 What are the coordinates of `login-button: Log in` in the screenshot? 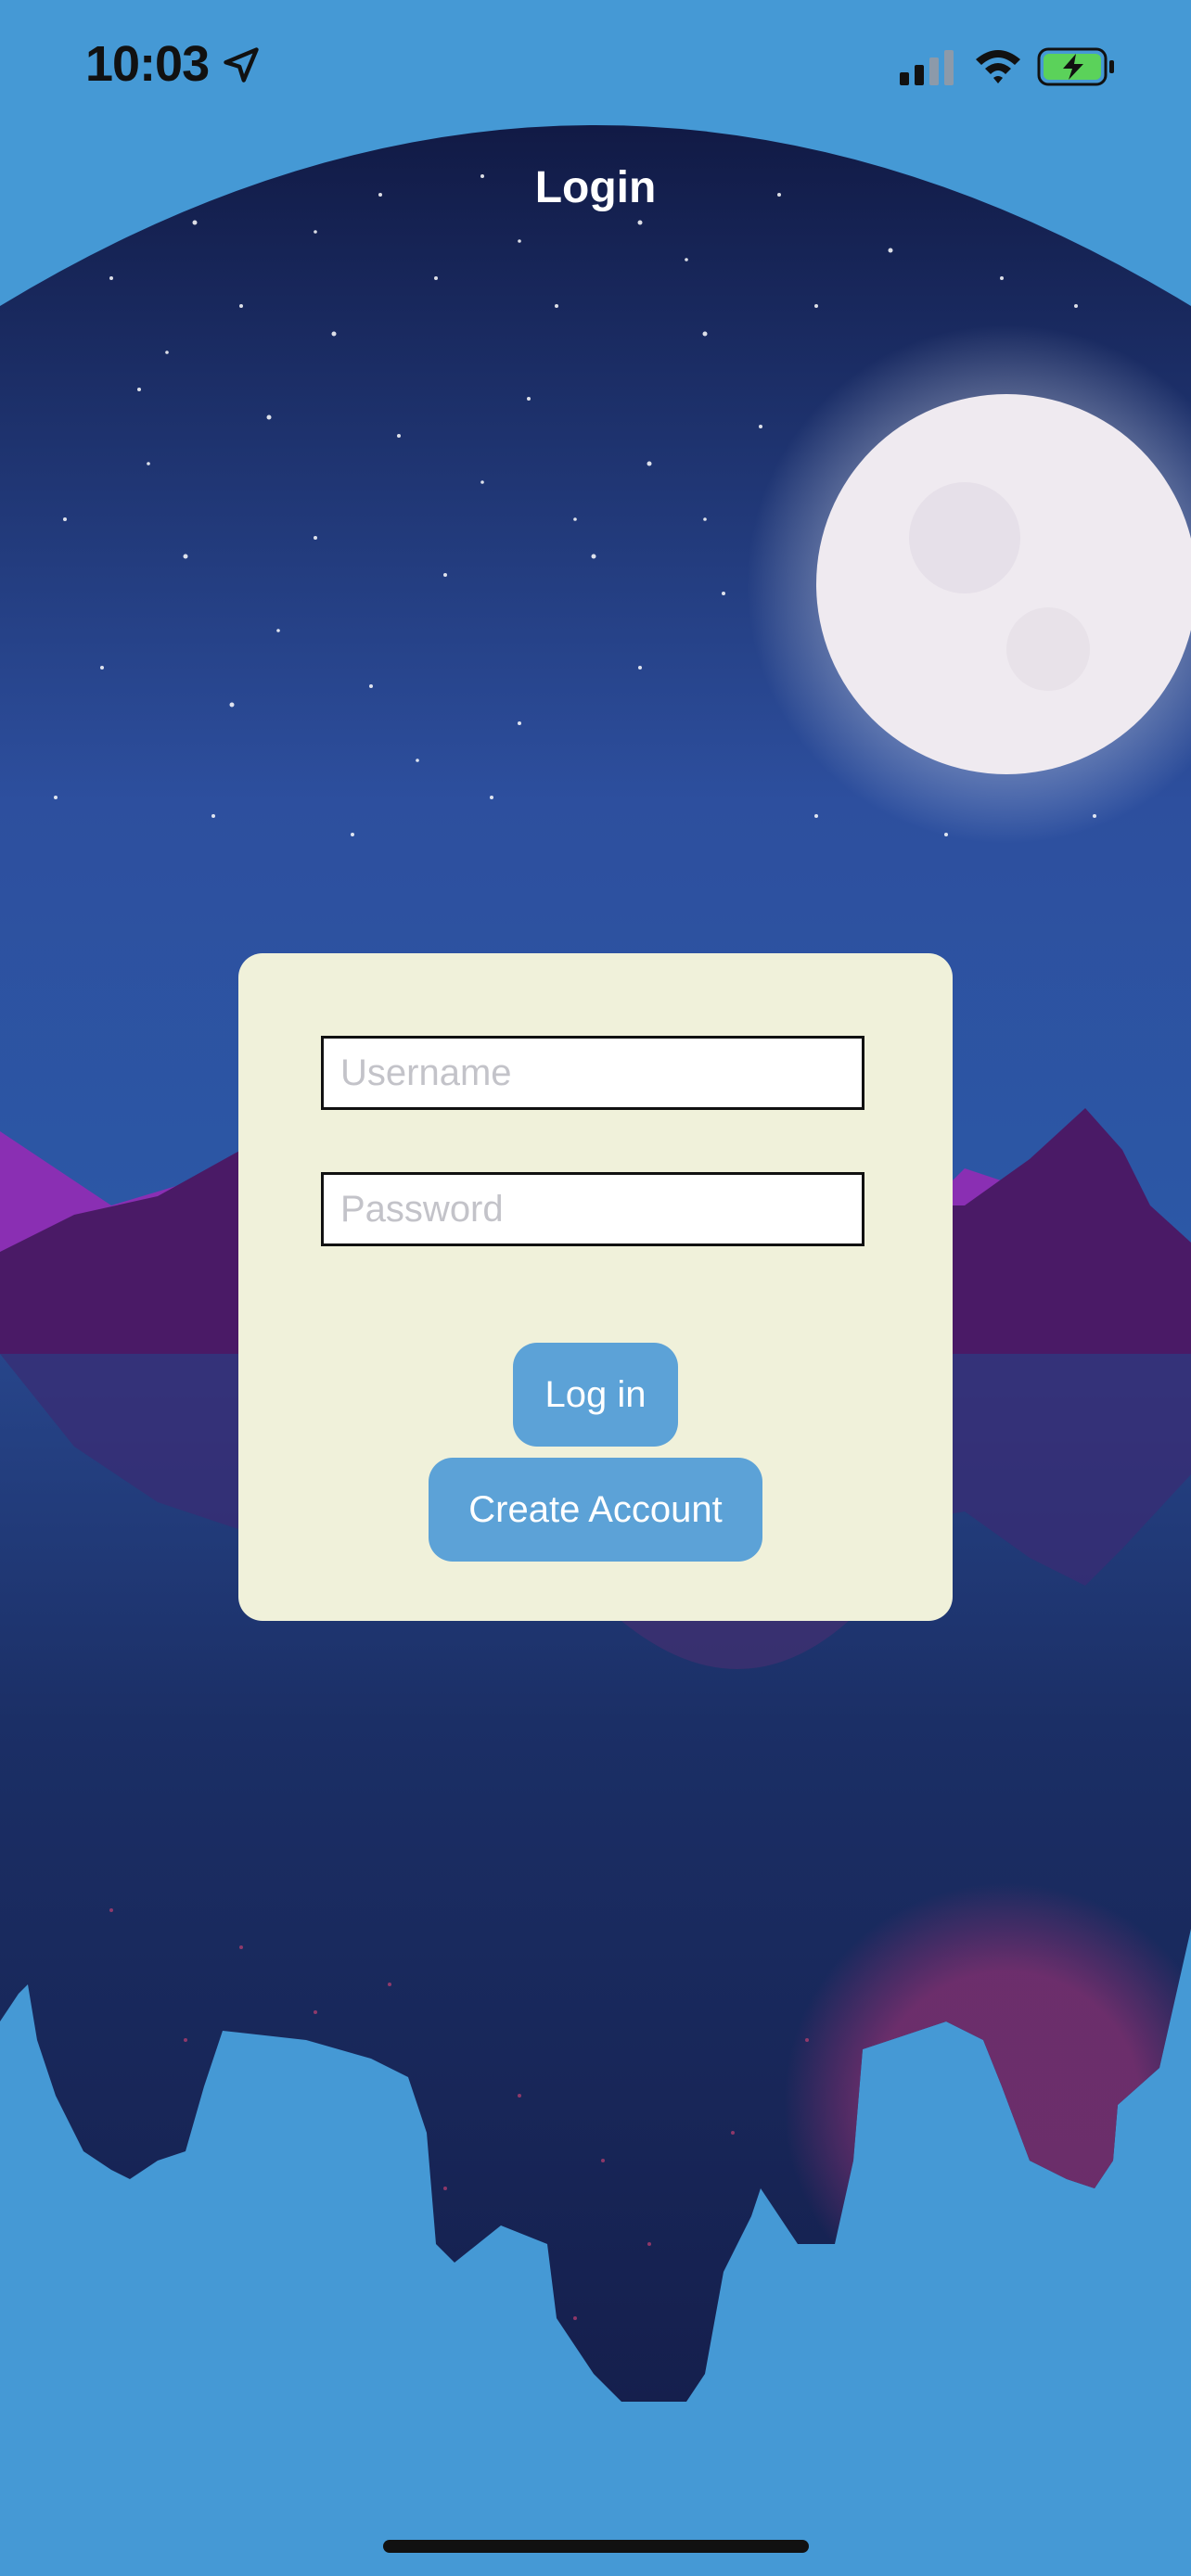 It's located at (595, 1395).